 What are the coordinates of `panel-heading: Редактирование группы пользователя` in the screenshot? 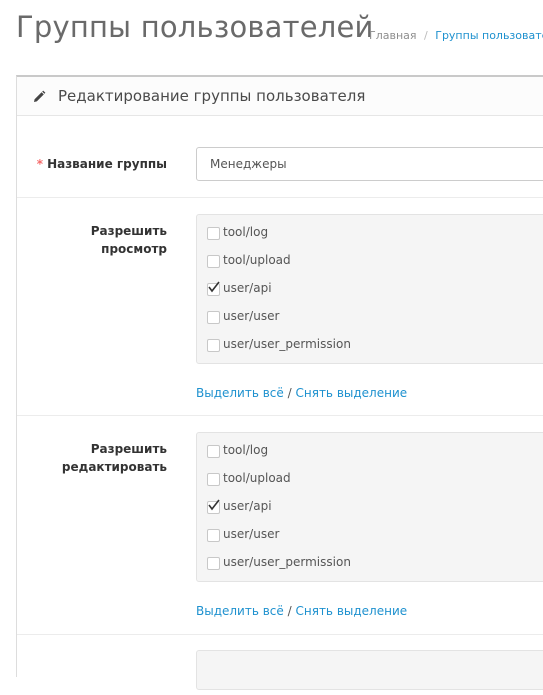 It's located at (280, 96).